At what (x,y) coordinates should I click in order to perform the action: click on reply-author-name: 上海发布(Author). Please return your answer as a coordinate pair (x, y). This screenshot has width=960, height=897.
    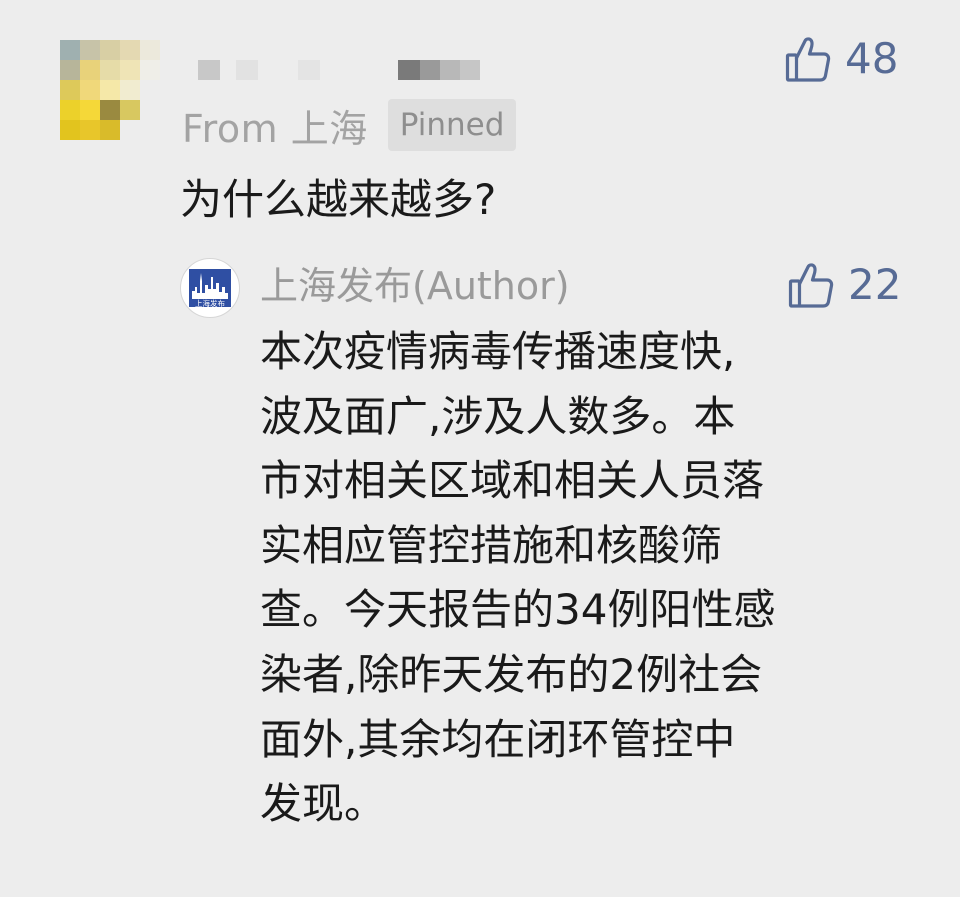
    Looking at the image, I should click on (415, 286).